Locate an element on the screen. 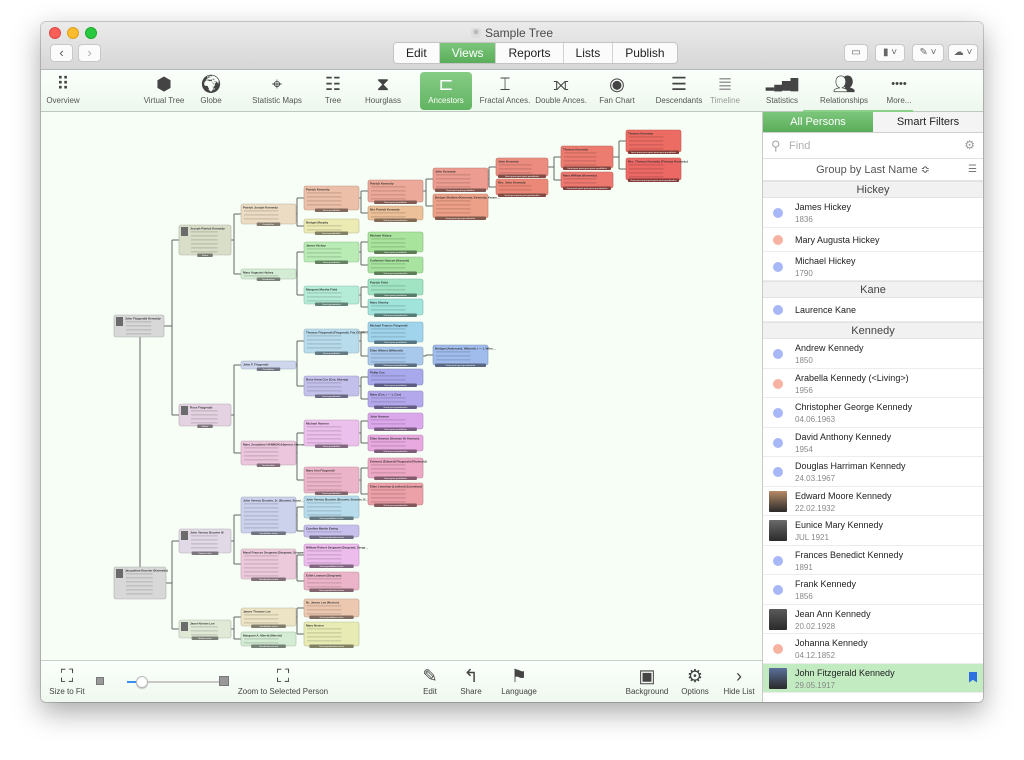 The height and width of the screenshot is (760, 1024). list-item: Eunice Mary Kennedy JUL 1921 is located at coordinates (873, 531).